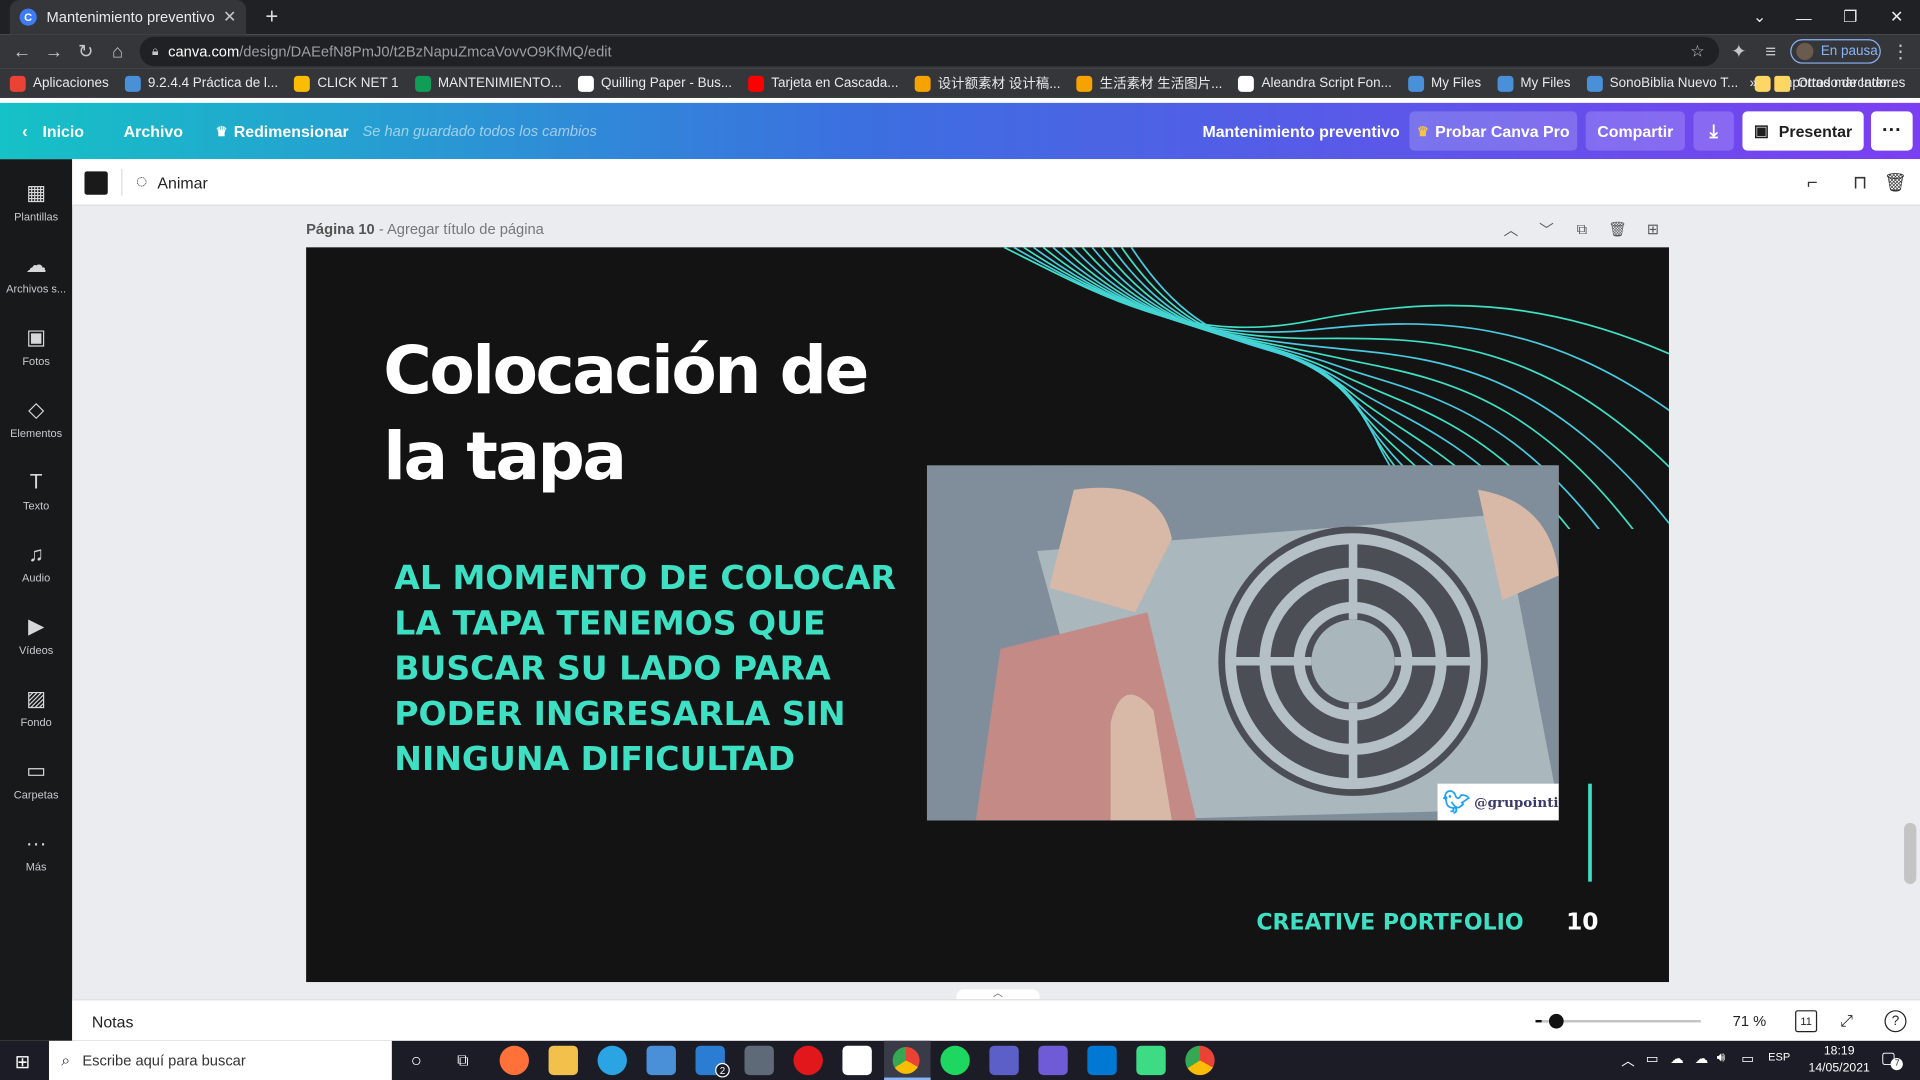 The width and height of the screenshot is (1920, 1080). I want to click on add-page-icon: ⊞, so click(1653, 229).